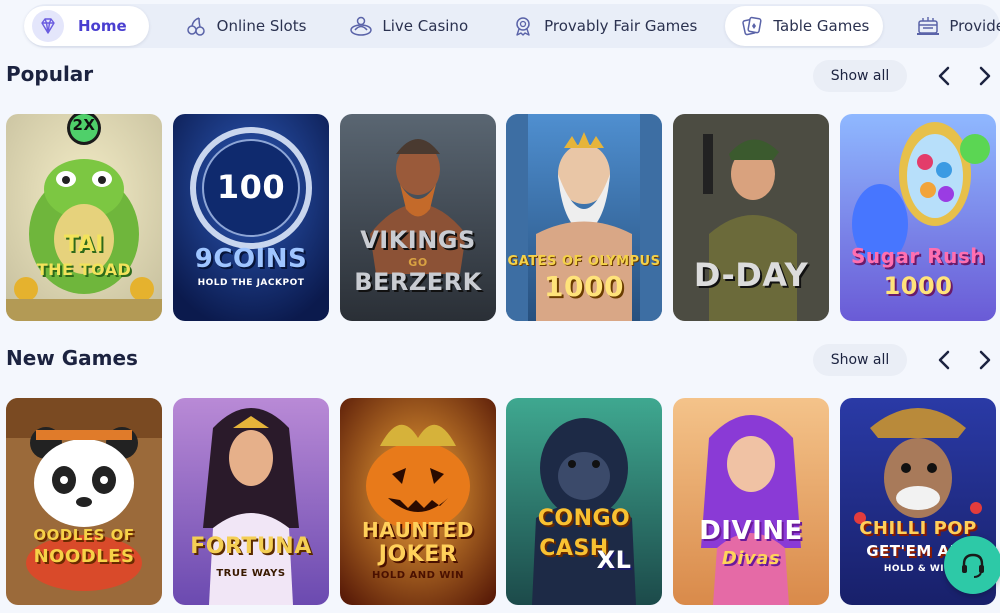 The image size is (1000, 613). I want to click on game-card-haunted-joker: HAUNTED JOKER HOLD AND WIN, so click(418, 501).